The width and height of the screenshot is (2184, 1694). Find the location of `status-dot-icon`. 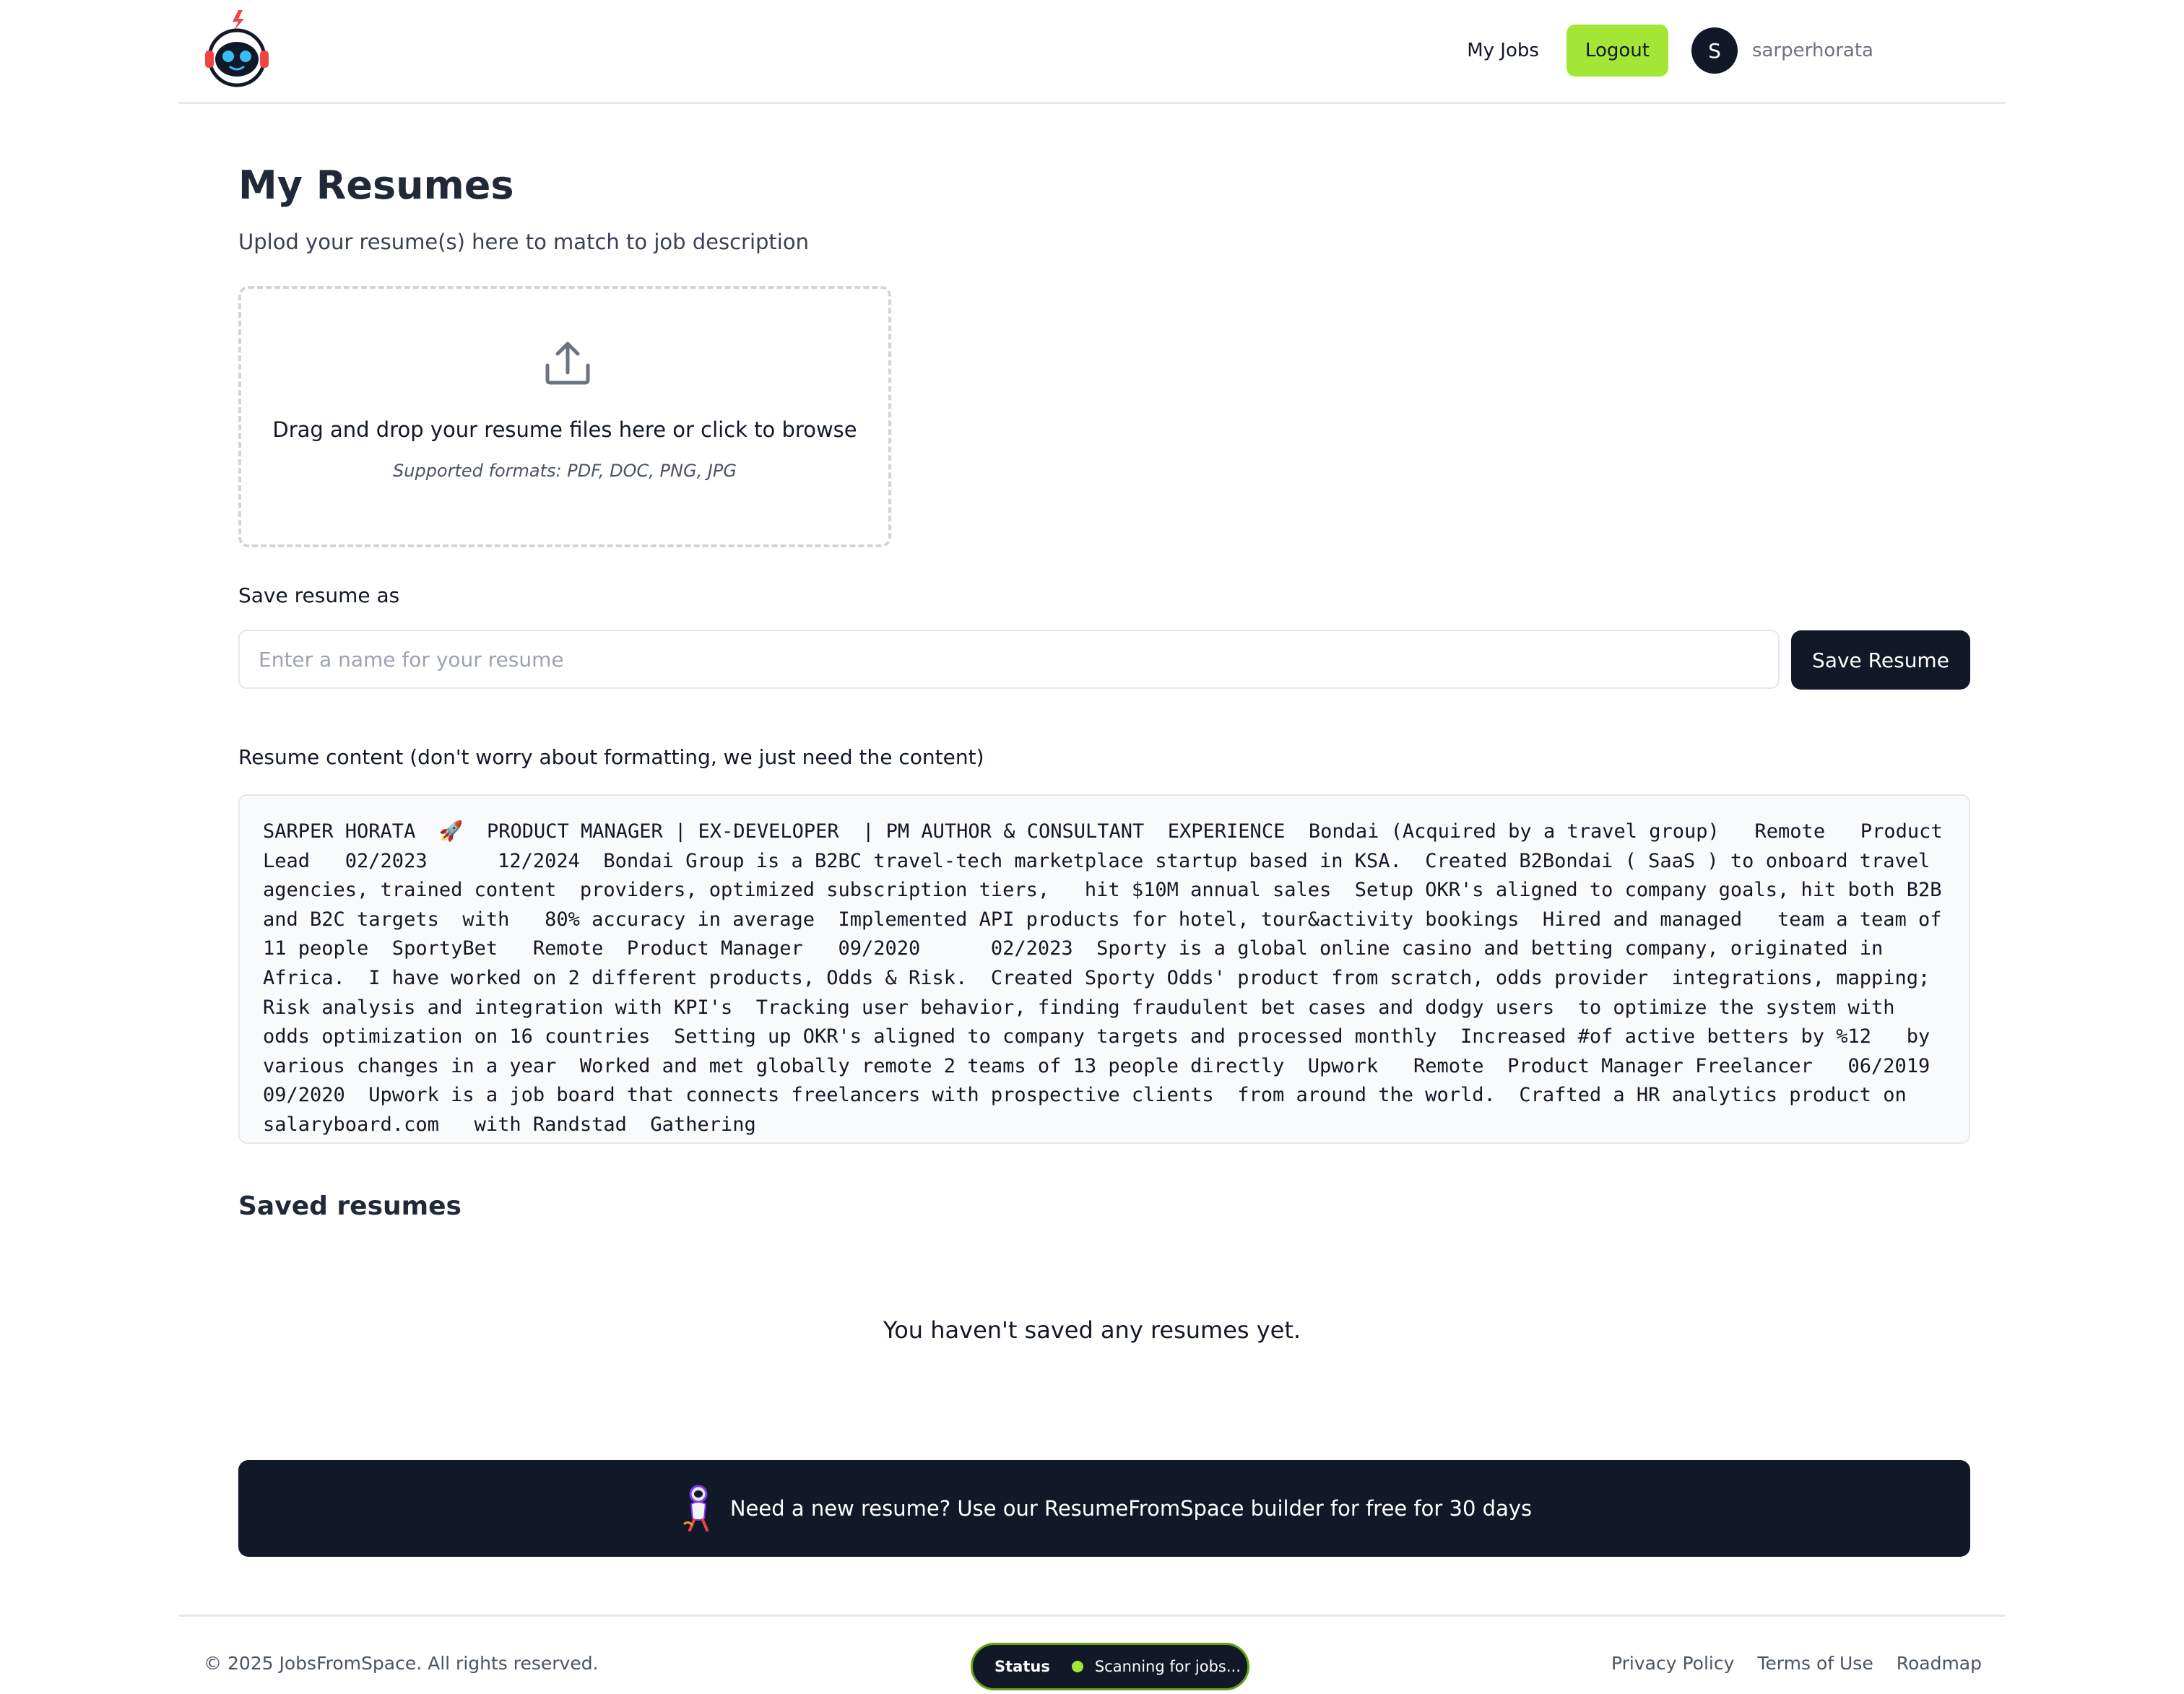

status-dot-icon is located at coordinates (1077, 1666).